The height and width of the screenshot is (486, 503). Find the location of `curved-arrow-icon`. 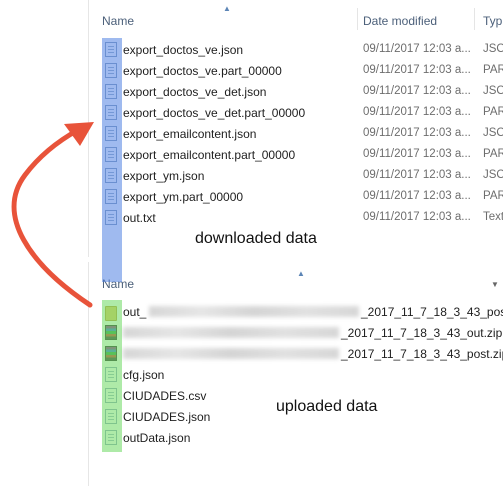

curved-arrow-icon is located at coordinates (52, 215).